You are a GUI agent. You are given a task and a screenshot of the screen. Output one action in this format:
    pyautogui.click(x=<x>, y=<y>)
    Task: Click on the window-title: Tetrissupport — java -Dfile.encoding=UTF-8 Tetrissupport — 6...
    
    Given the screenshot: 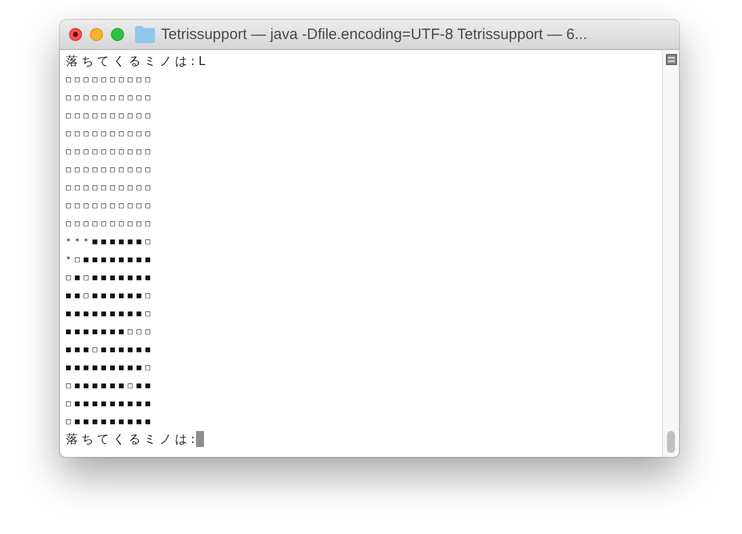 What is the action you would take?
    pyautogui.click(x=374, y=34)
    